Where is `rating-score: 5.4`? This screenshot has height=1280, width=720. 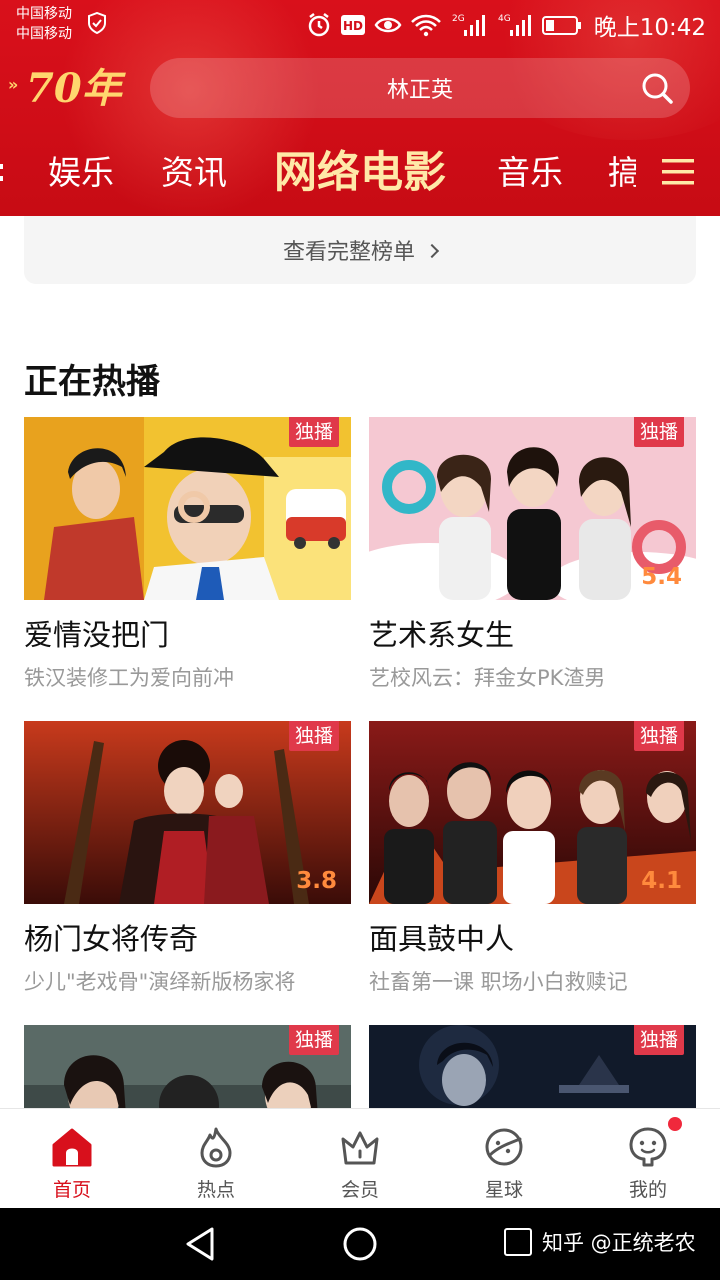 rating-score: 5.4 is located at coordinates (661, 577).